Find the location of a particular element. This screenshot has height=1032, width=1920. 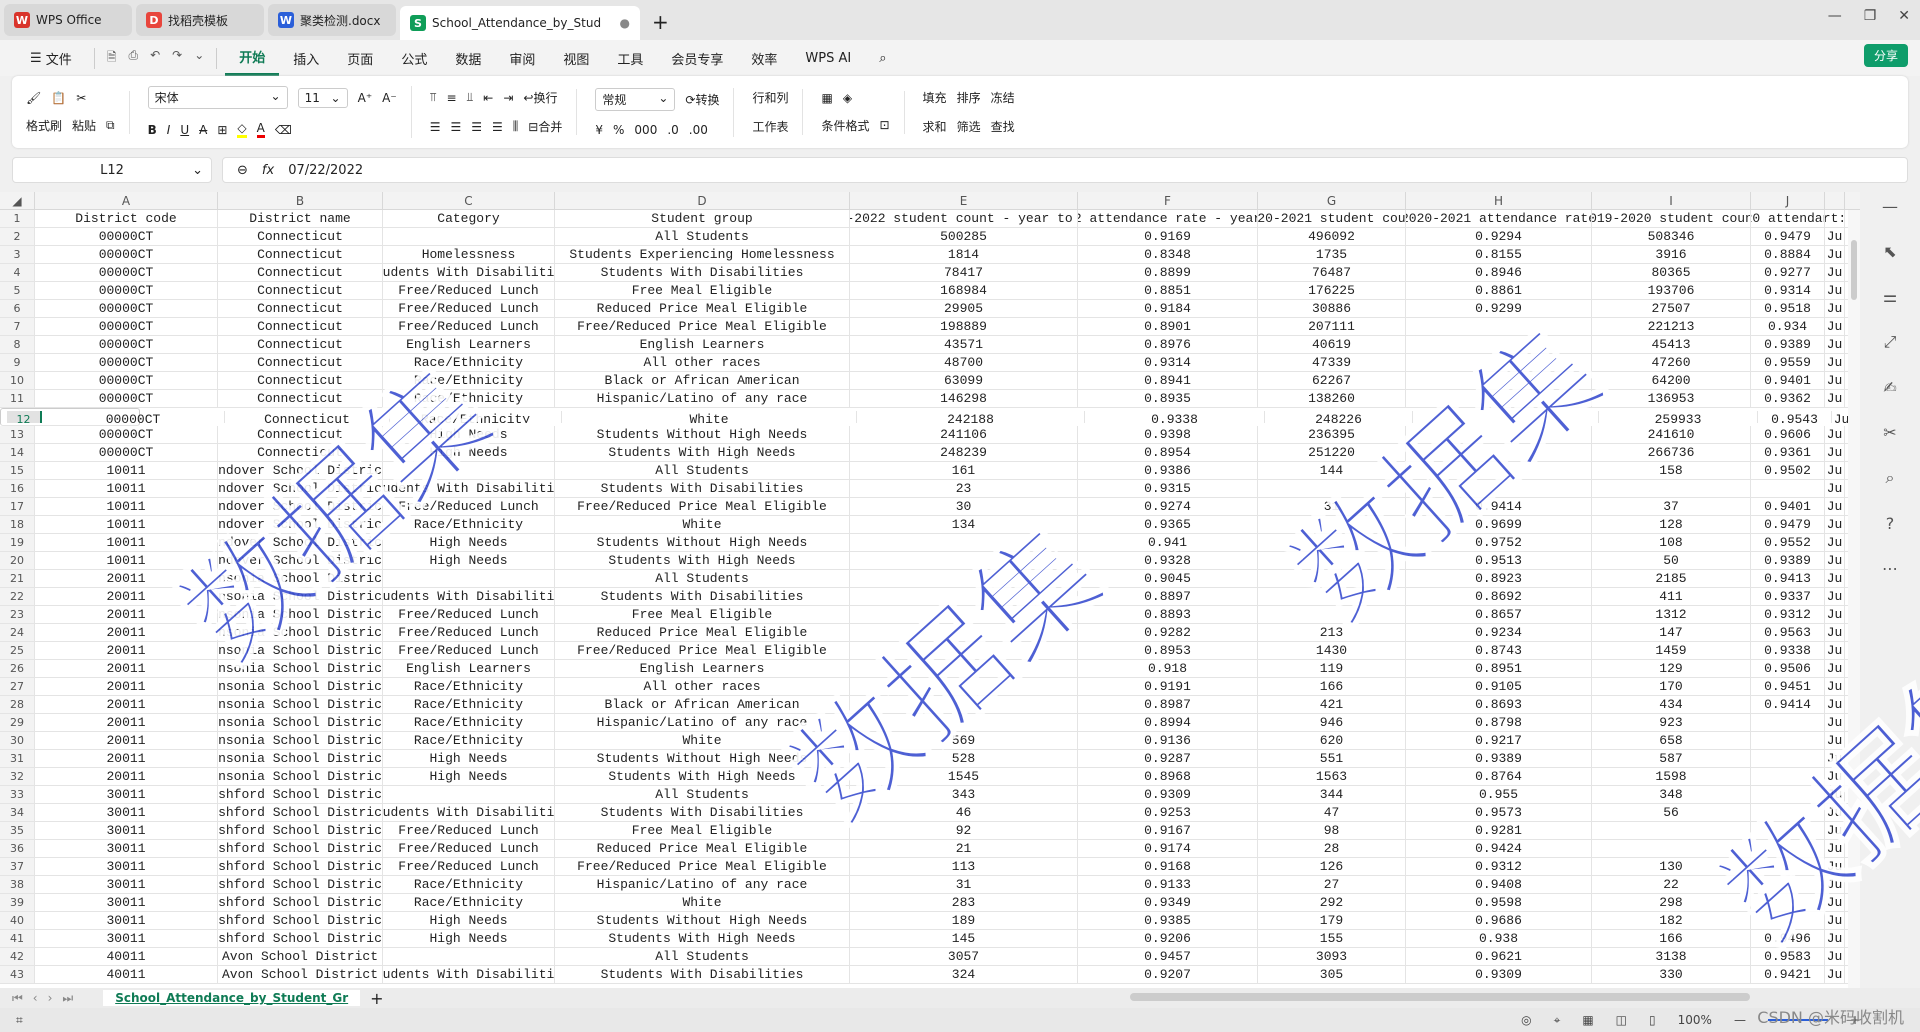

row-header: 4 is located at coordinates (17, 272).